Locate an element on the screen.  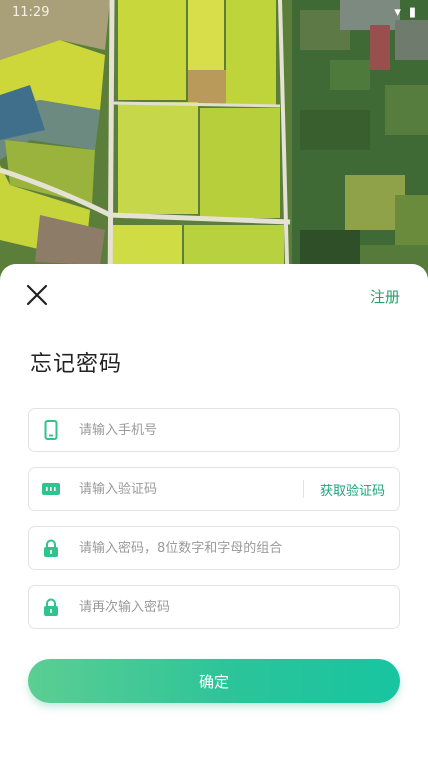
code-field: 获取验证码 is located at coordinates (214, 489).